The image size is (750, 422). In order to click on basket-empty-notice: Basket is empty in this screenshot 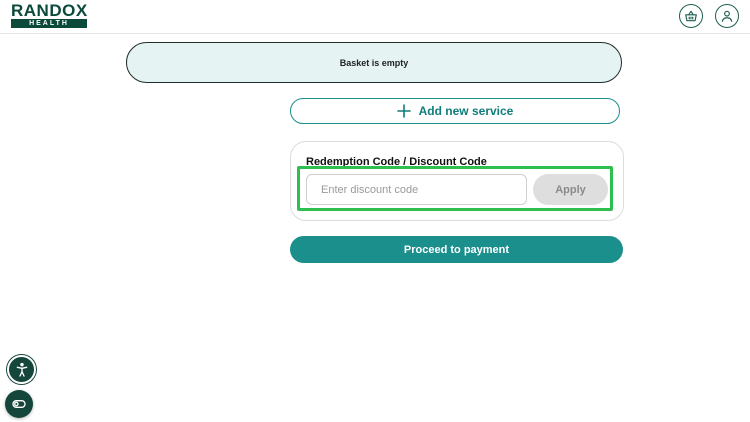, I will do `click(374, 62)`.